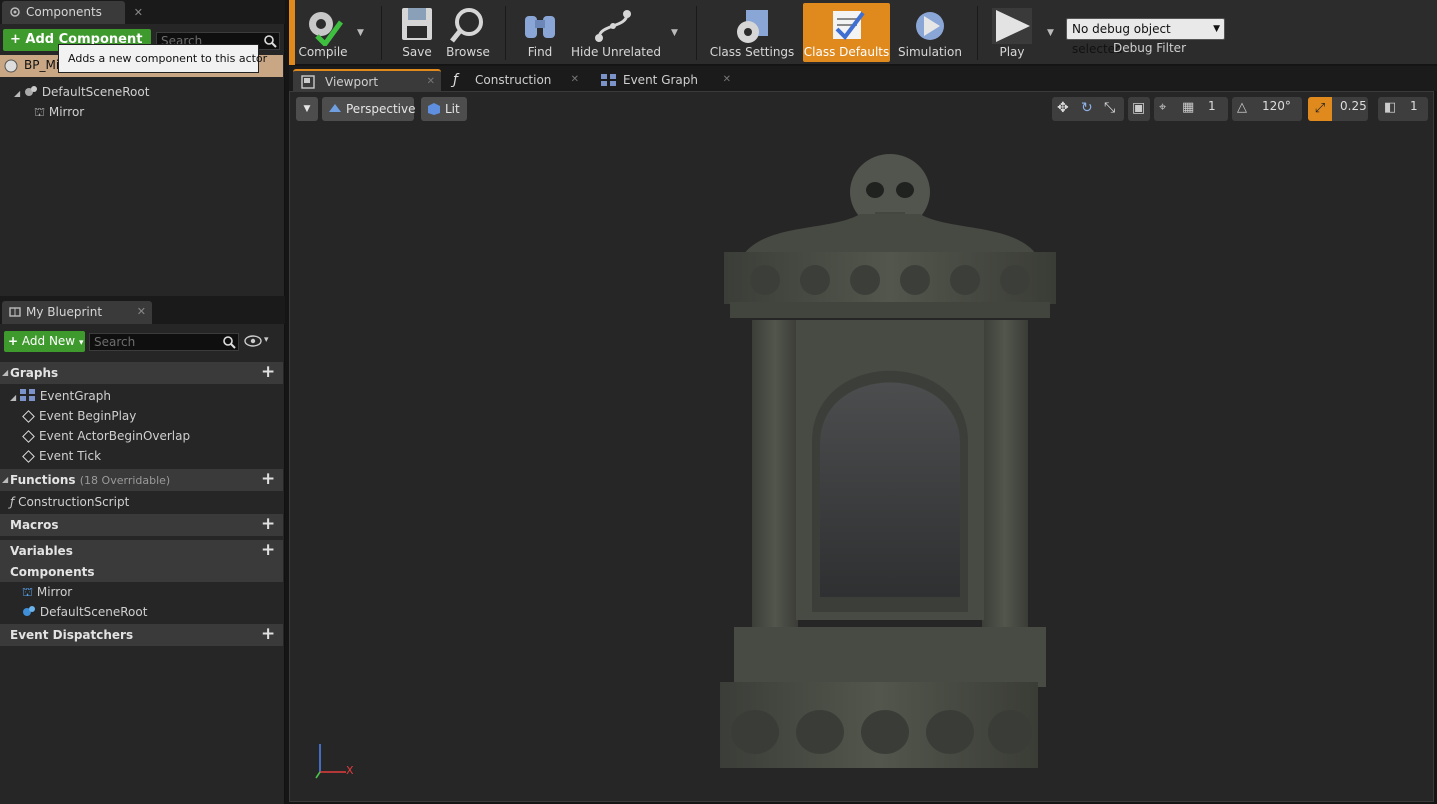  What do you see at coordinates (40, 112) in the screenshot?
I see `static-mesh-icon: ⛫` at bounding box center [40, 112].